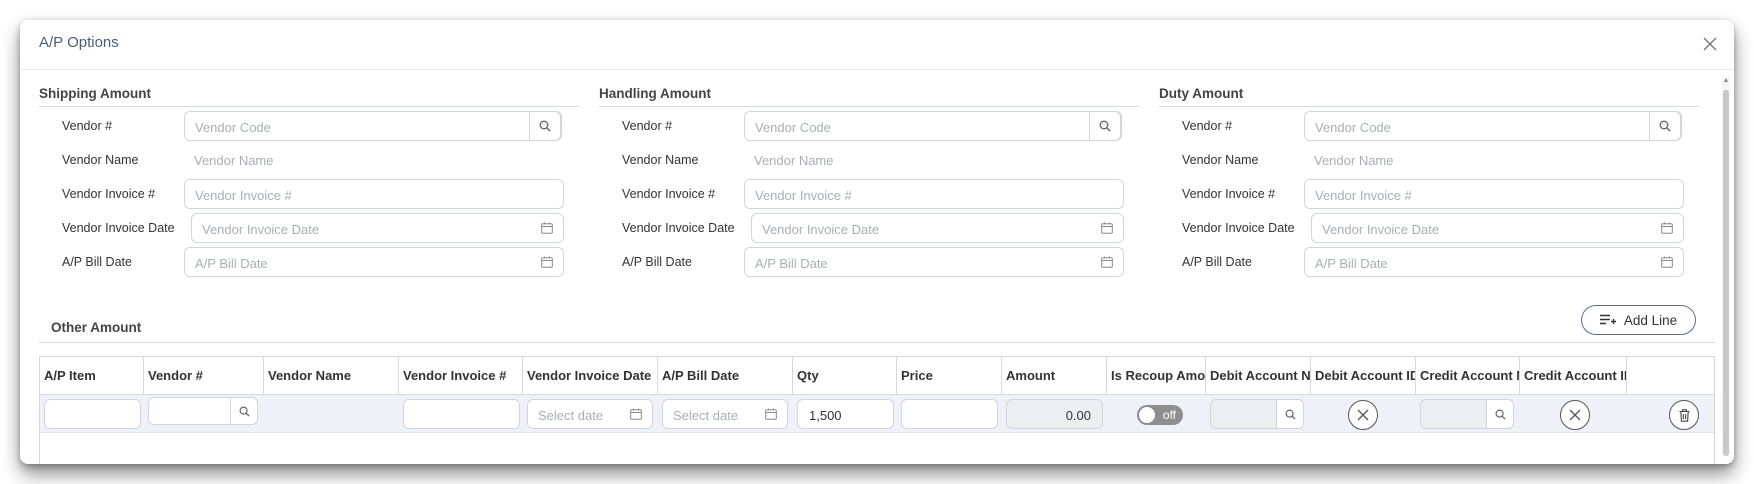  Describe the element at coordinates (590, 414) in the screenshot. I see `row-vendor-invoice-date-input: Select date` at that location.